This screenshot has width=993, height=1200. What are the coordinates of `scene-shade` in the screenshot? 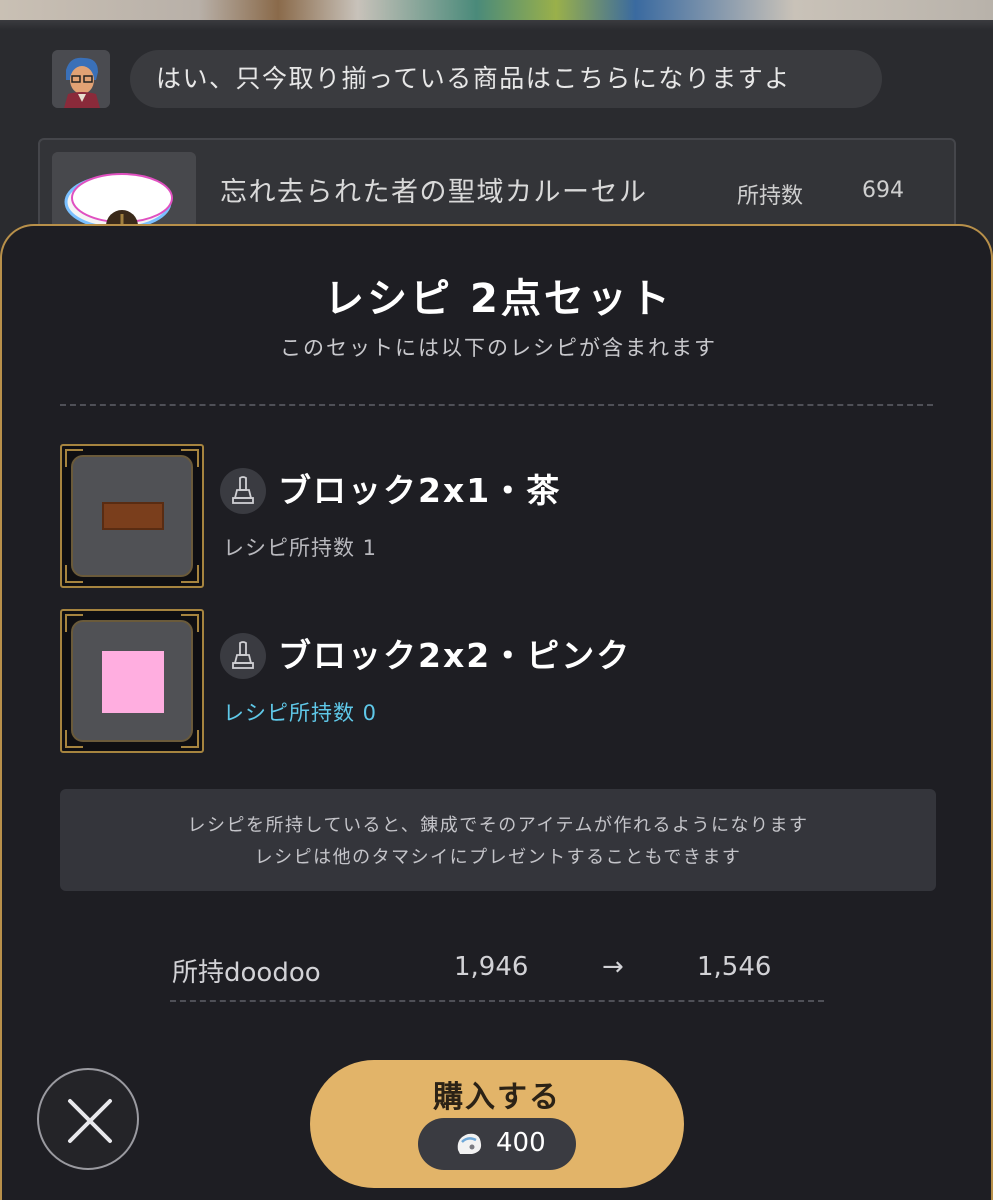 It's located at (496, 25).